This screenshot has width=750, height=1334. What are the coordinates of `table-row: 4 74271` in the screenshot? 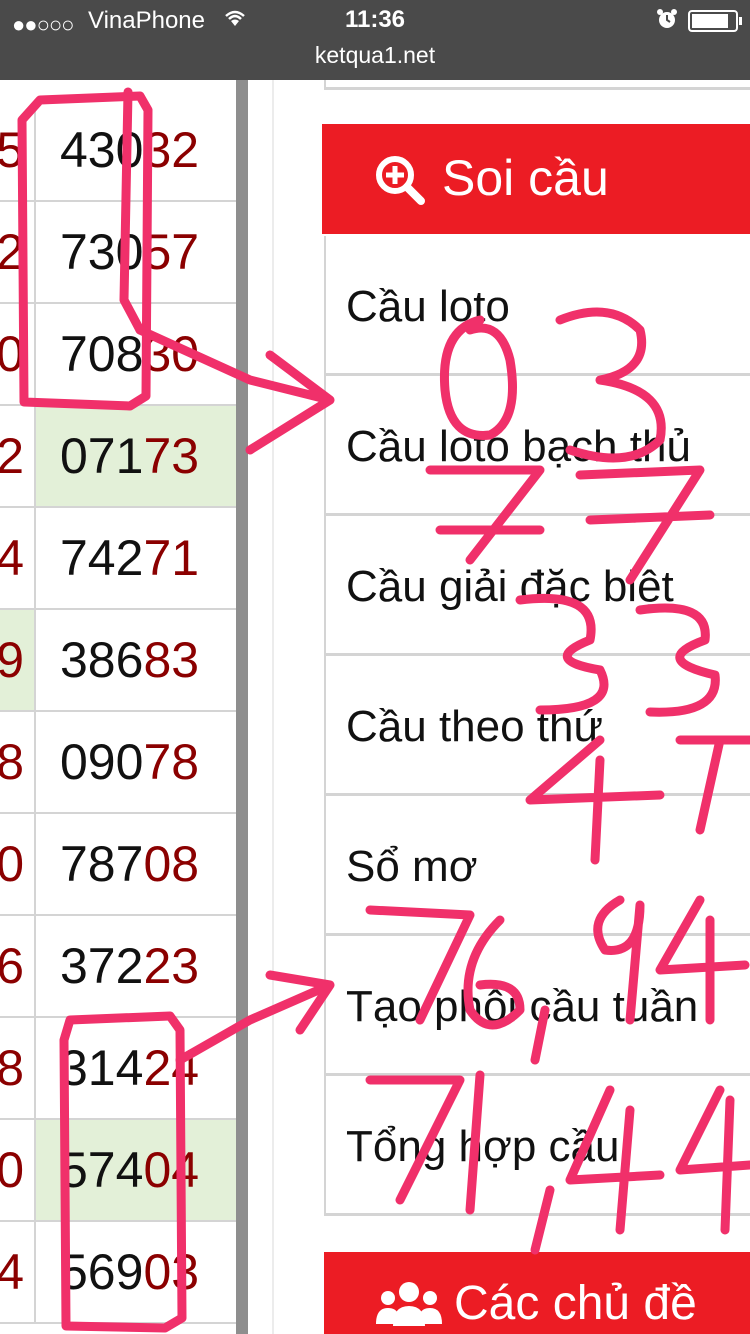 It's located at (118, 559).